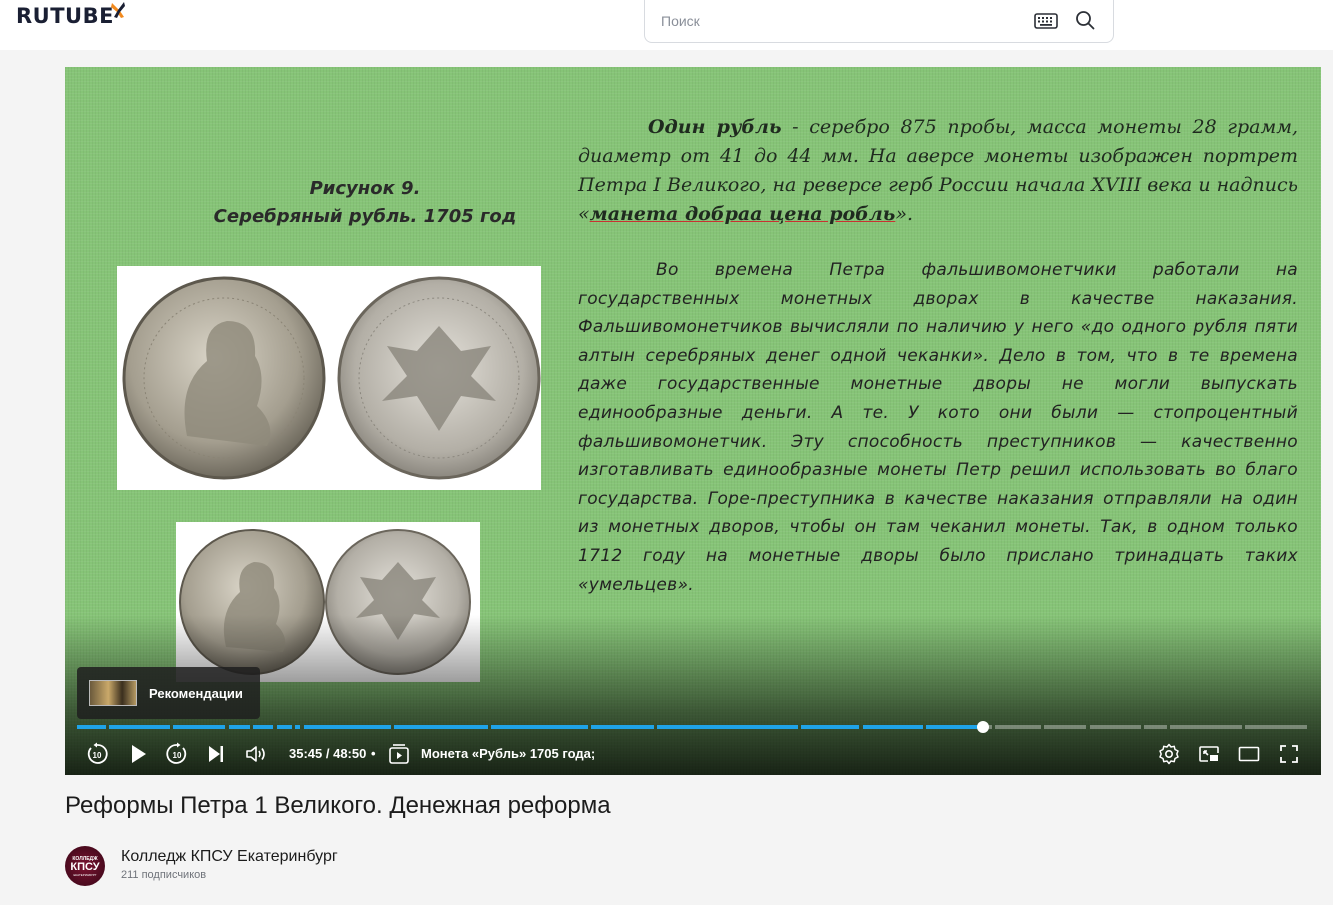  I want to click on para1-underlined: манета добраа цена робль, so click(742, 214).